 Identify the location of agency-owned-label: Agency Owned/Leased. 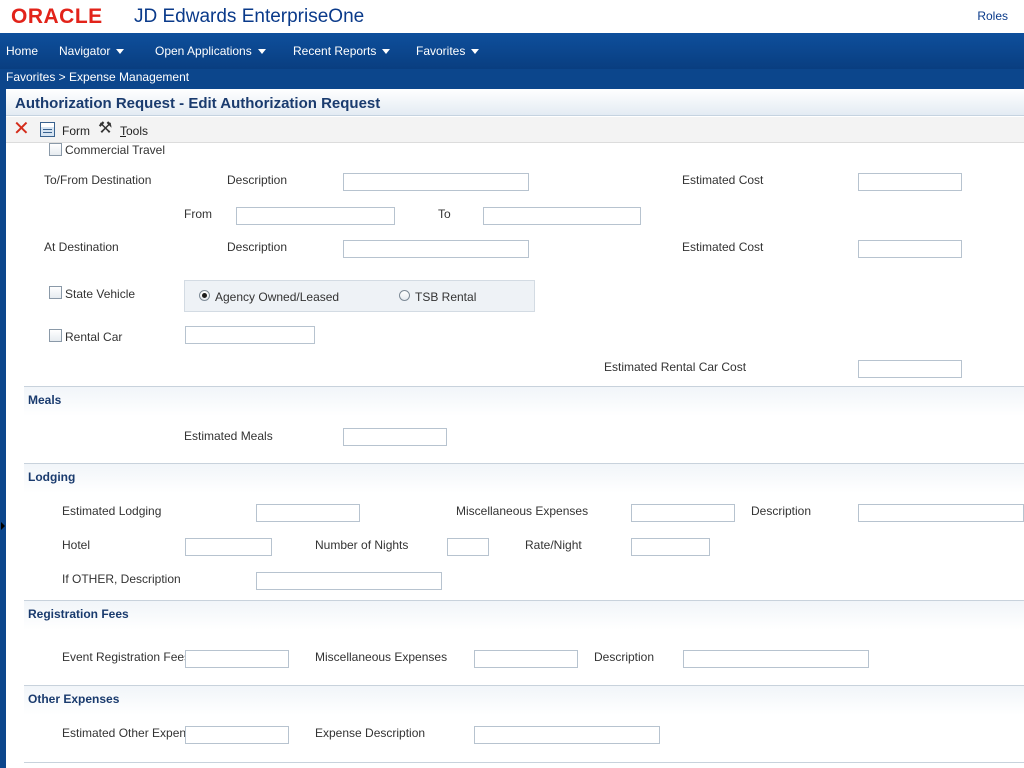
(277, 297).